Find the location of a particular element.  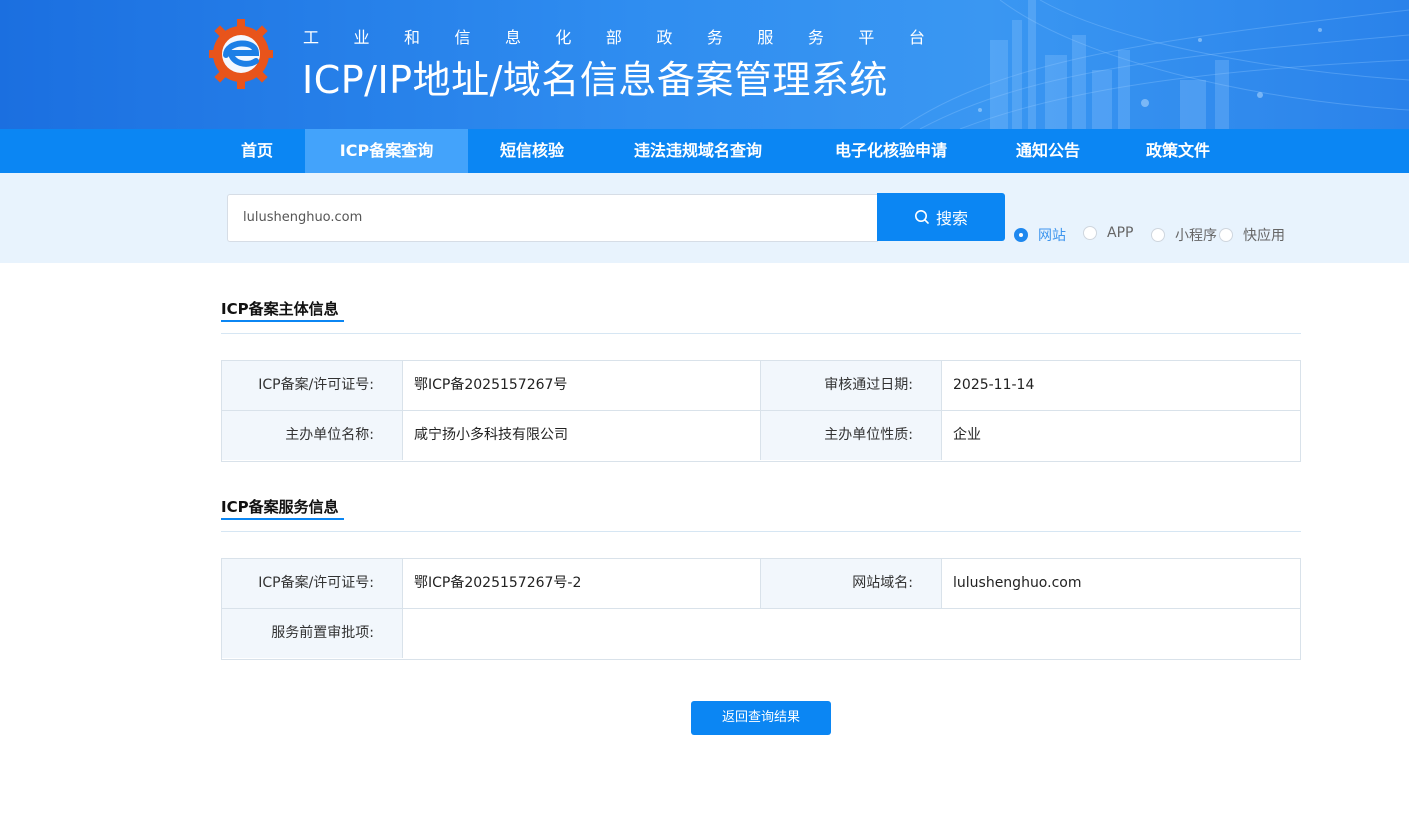

nav-item-e-verify: 电子化核验申请 is located at coordinates (891, 151).